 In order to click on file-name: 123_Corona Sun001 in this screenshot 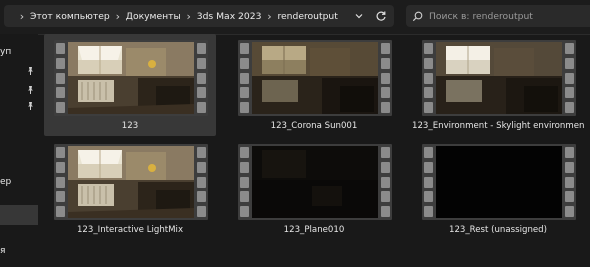, I will do `click(314, 126)`.